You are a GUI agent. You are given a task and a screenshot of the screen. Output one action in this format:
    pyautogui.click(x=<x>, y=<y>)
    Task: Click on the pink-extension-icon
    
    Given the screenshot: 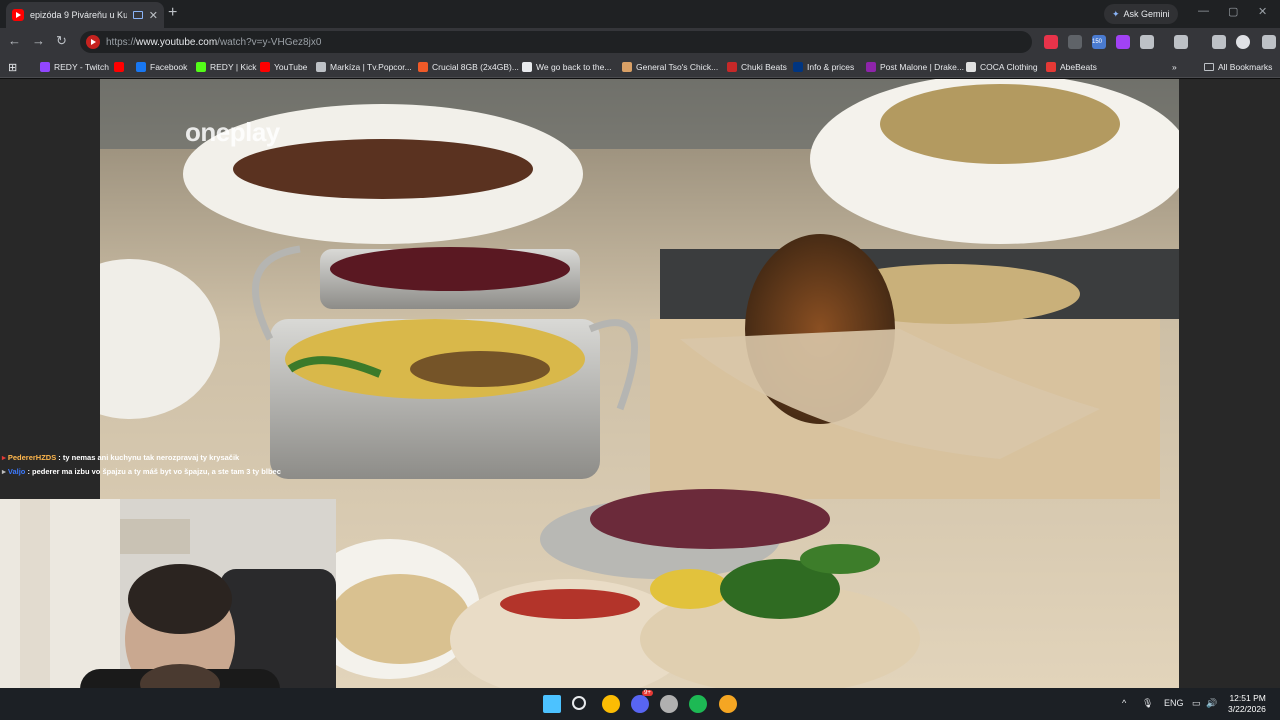 What is the action you would take?
    pyautogui.click(x=1123, y=42)
    